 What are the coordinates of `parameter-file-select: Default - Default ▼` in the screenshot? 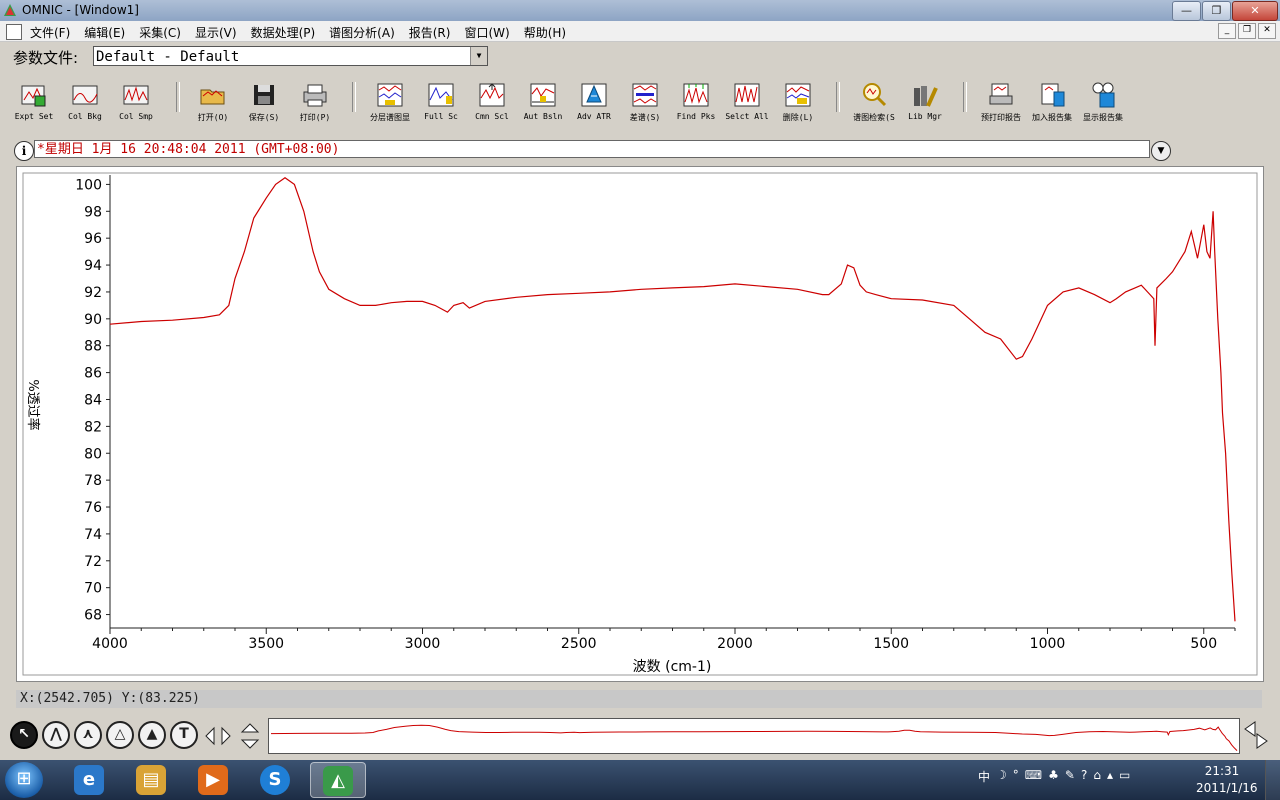 It's located at (290, 56).